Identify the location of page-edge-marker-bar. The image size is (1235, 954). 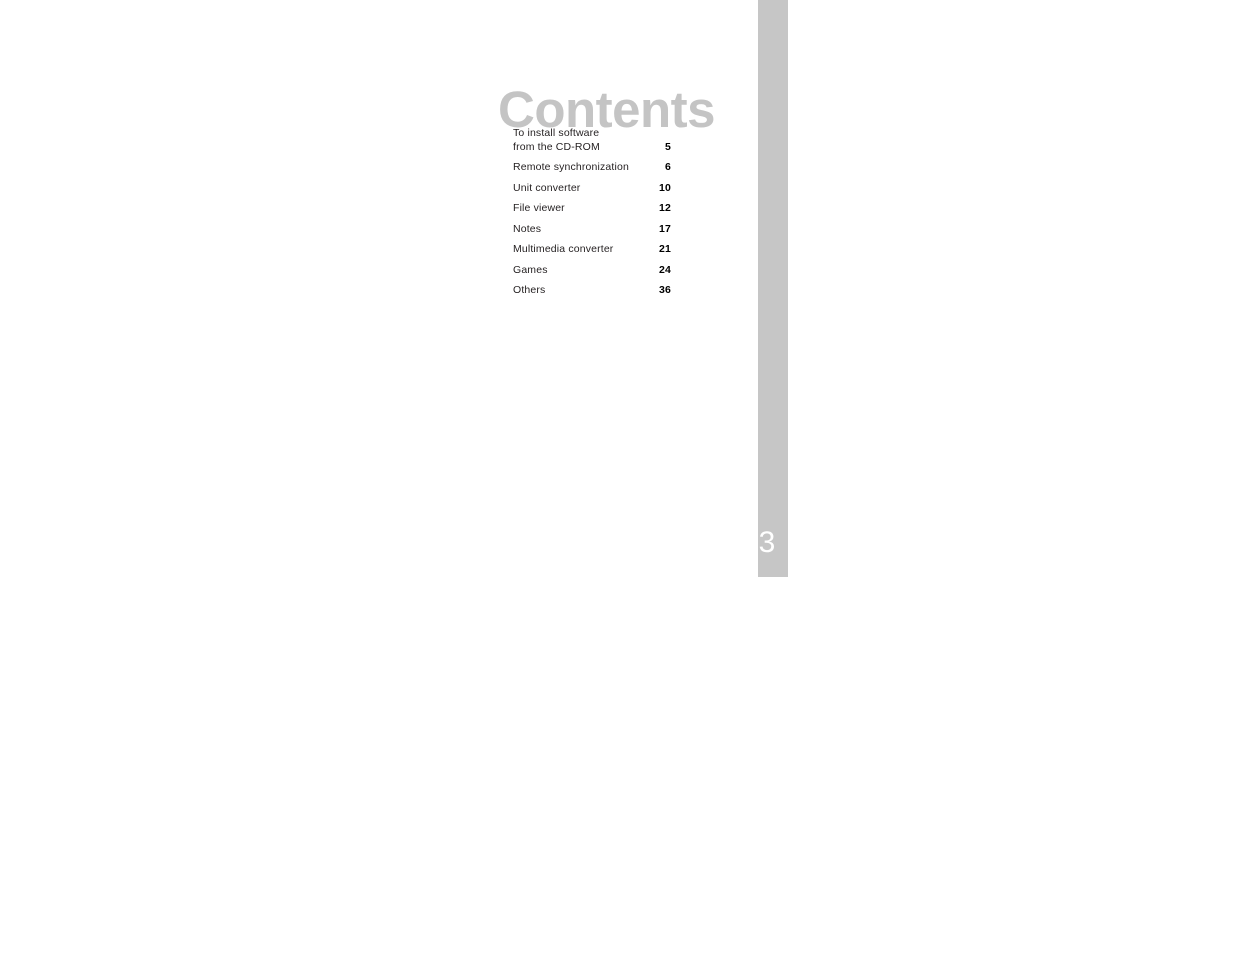
(773, 288).